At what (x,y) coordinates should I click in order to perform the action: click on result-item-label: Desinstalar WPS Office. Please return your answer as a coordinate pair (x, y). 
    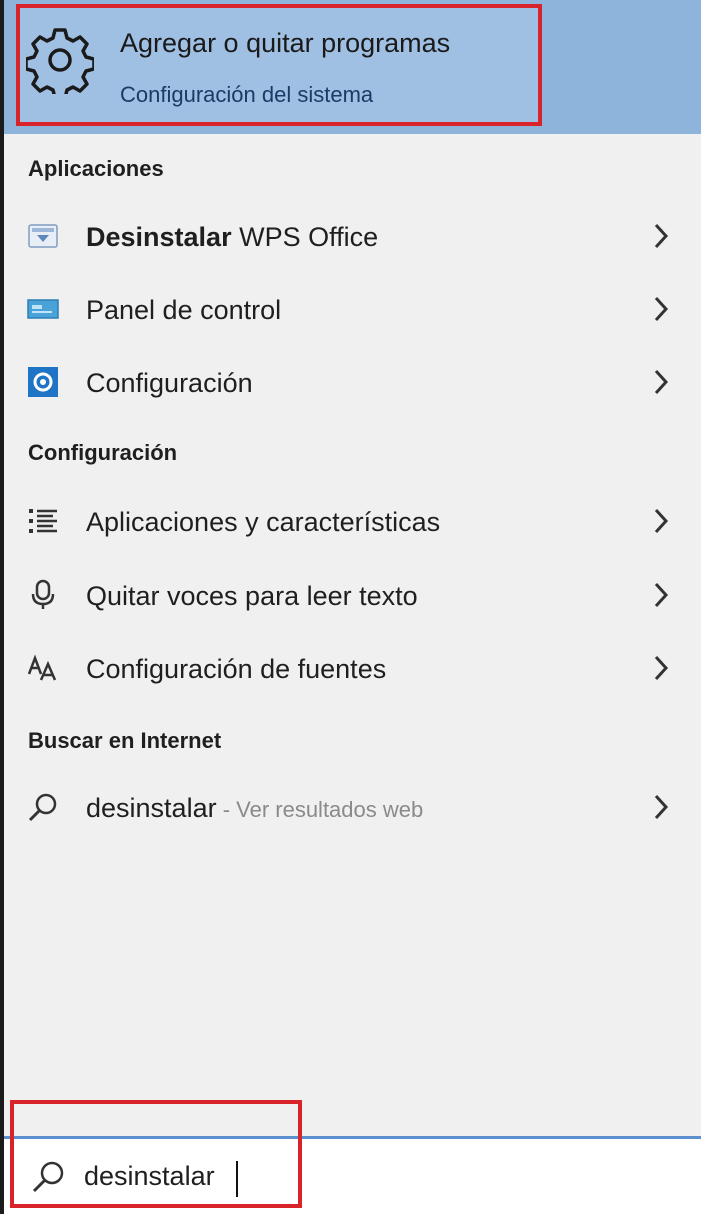
    Looking at the image, I should click on (232, 237).